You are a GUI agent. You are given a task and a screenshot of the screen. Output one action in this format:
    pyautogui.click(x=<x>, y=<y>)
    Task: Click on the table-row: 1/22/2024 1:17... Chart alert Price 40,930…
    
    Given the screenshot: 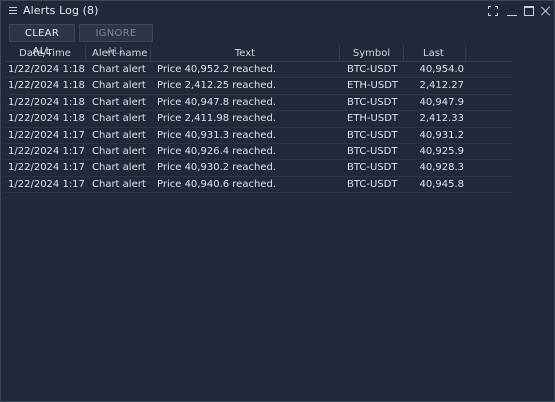 What is the action you would take?
    pyautogui.click(x=259, y=168)
    